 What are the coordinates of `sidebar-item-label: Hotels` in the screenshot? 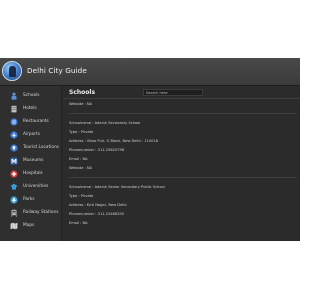 It's located at (30, 108).